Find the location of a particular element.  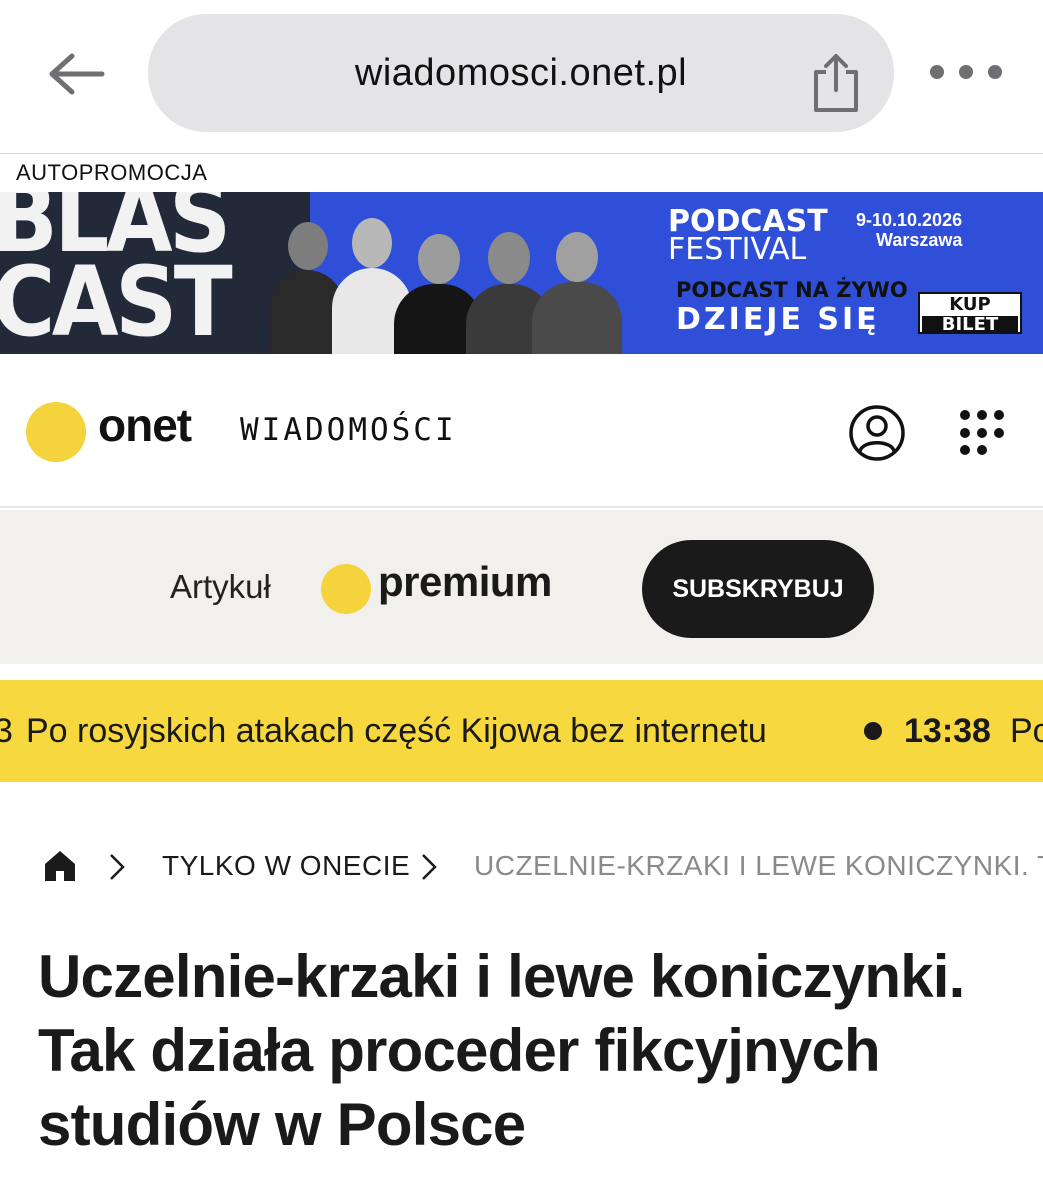

browser-toolbar: wiadomosci.onet.pl is located at coordinates (521, 77).